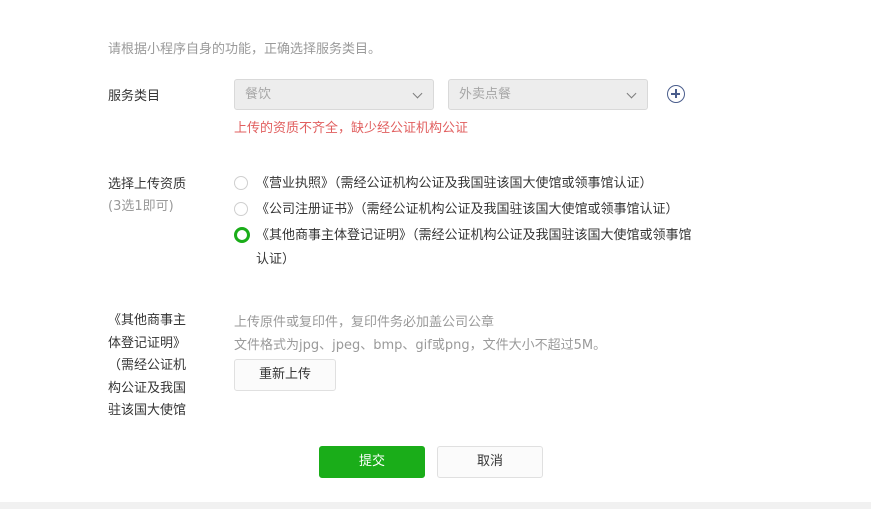 Image resolution: width=871 pixels, height=509 pixels. Describe the element at coordinates (351, 128) in the screenshot. I see `error-message: 上传的资质不齐全，缺少经公证机构公证` at that location.